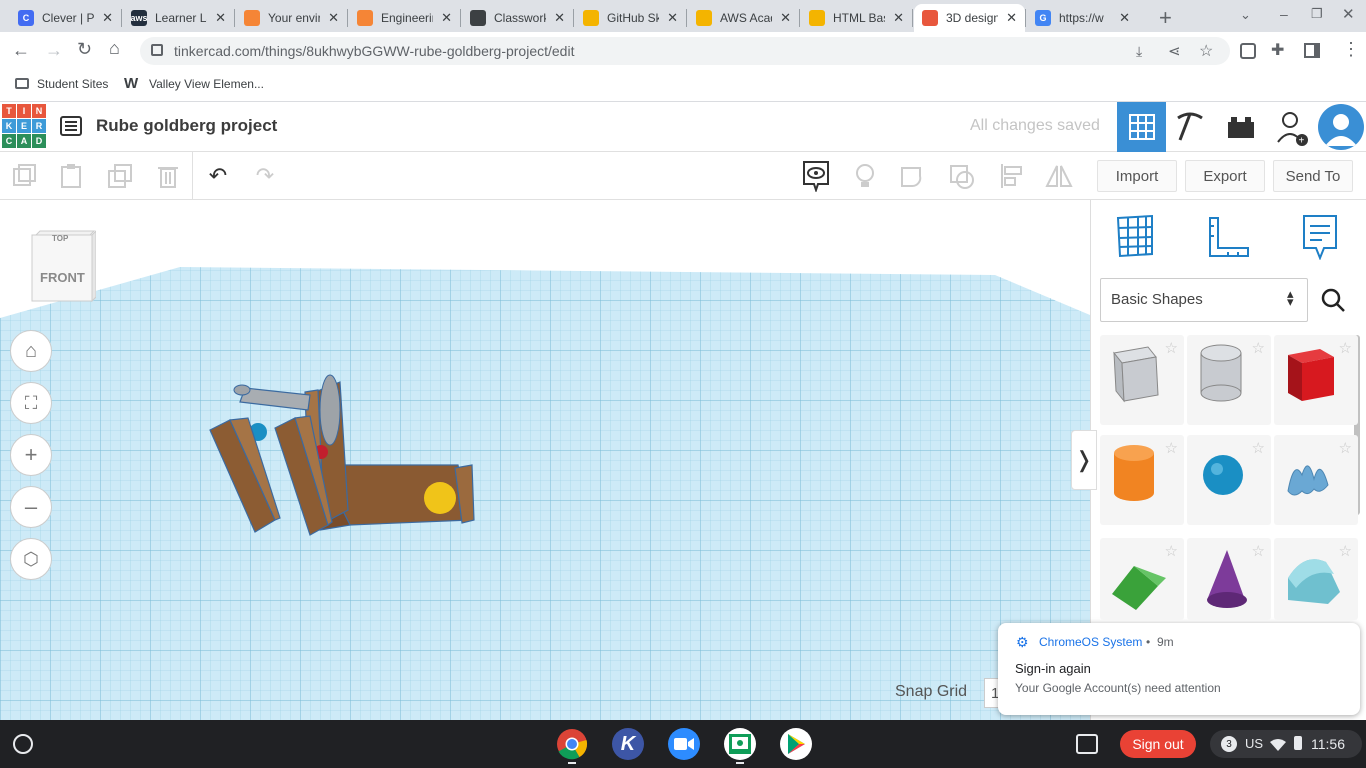 The image size is (1366, 768). Describe the element at coordinates (865, 176) in the screenshot. I see `lightbulb-icon` at that location.